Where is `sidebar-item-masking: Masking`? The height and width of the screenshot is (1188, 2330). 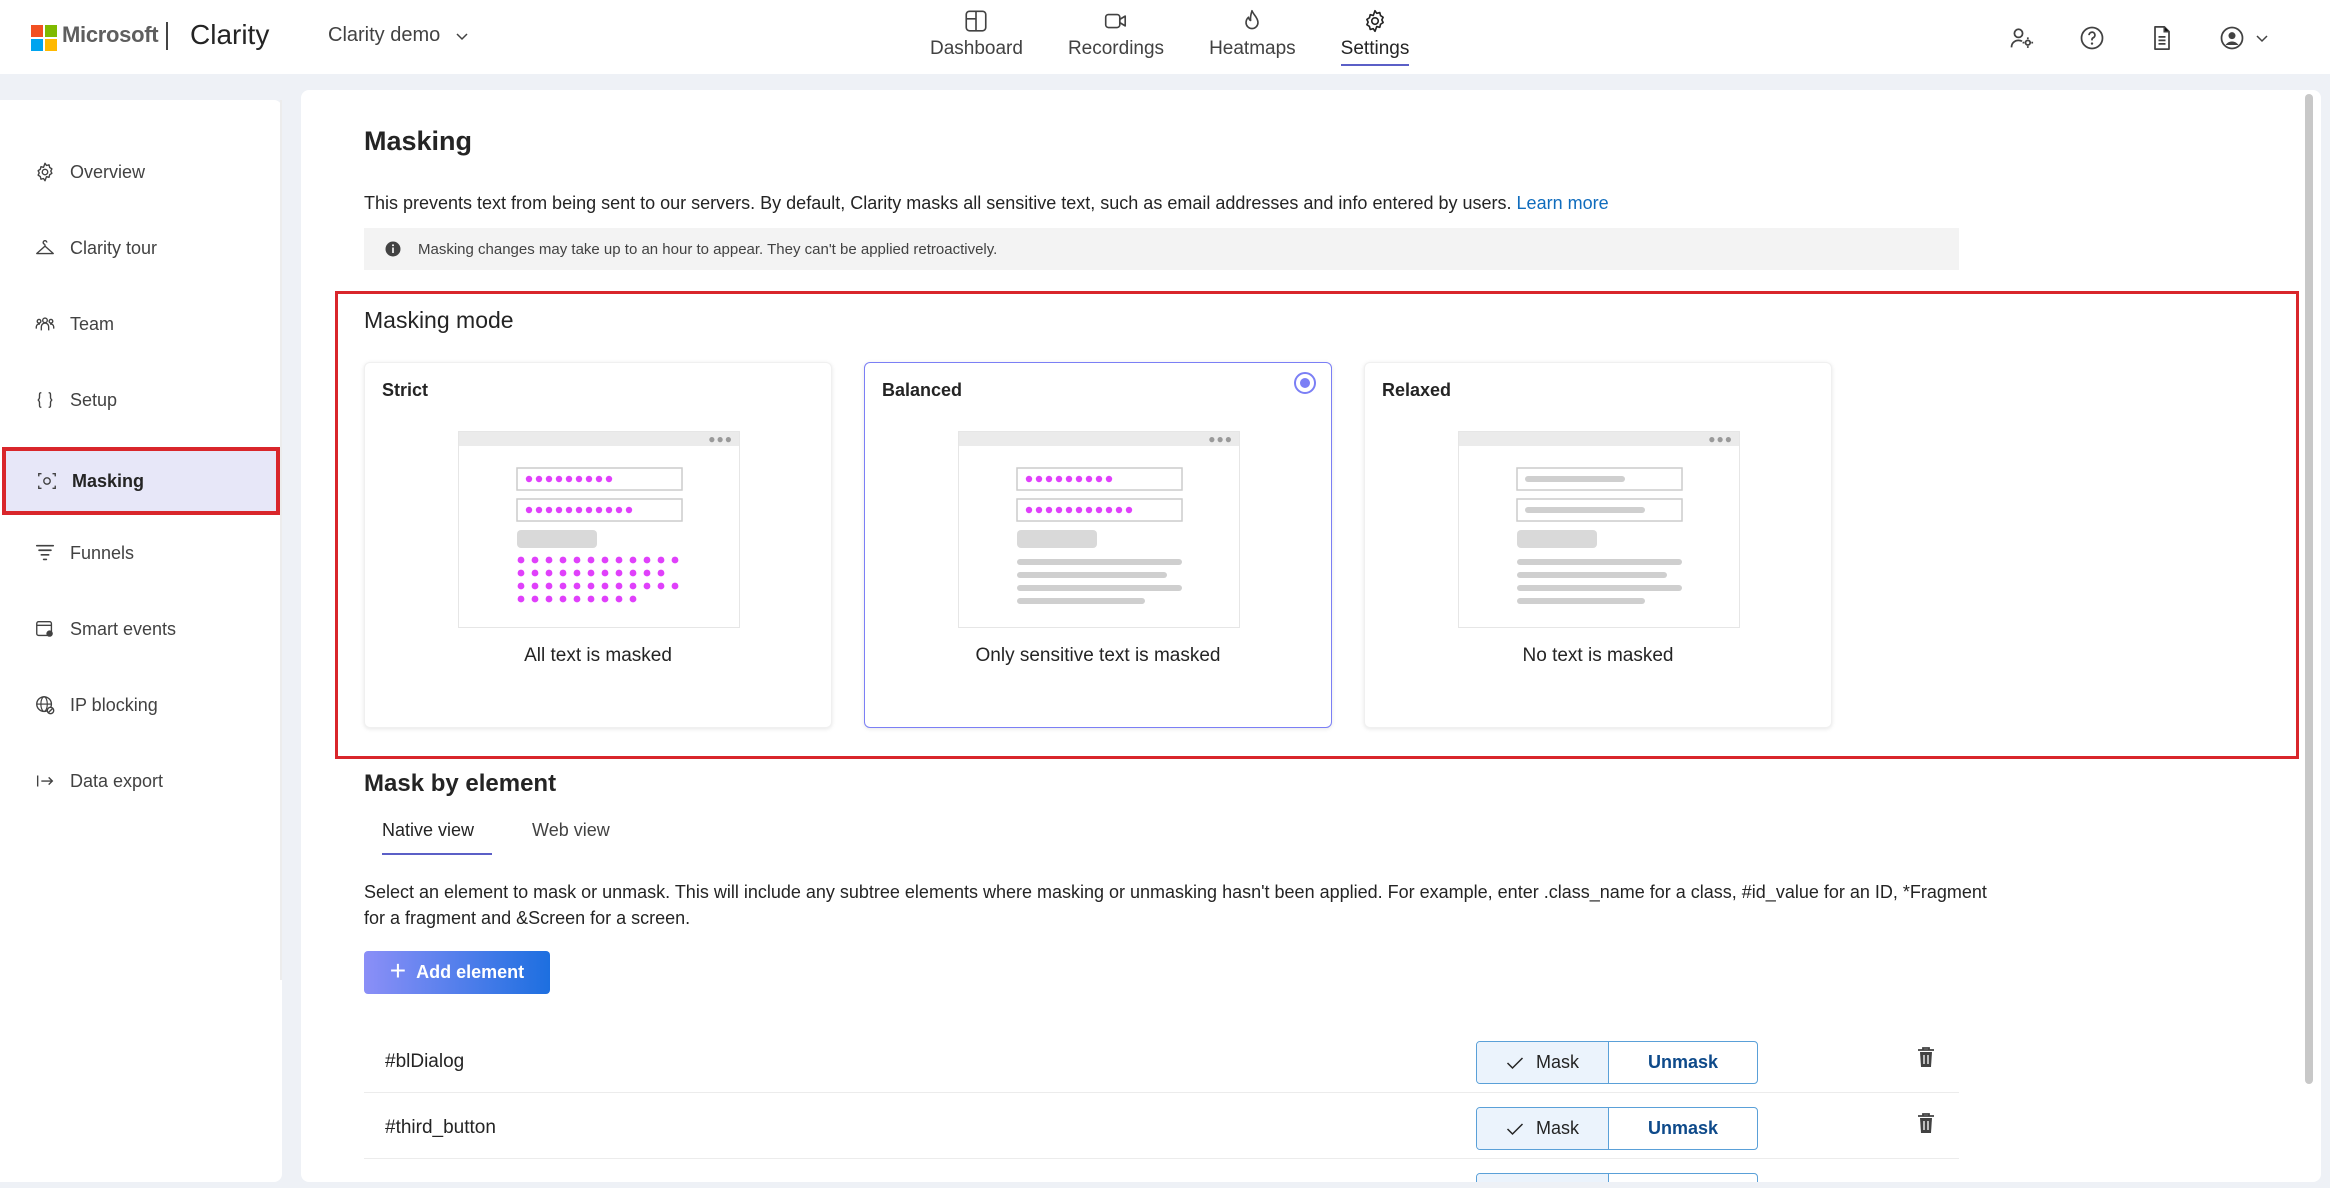 sidebar-item-masking: Masking is located at coordinates (141, 481).